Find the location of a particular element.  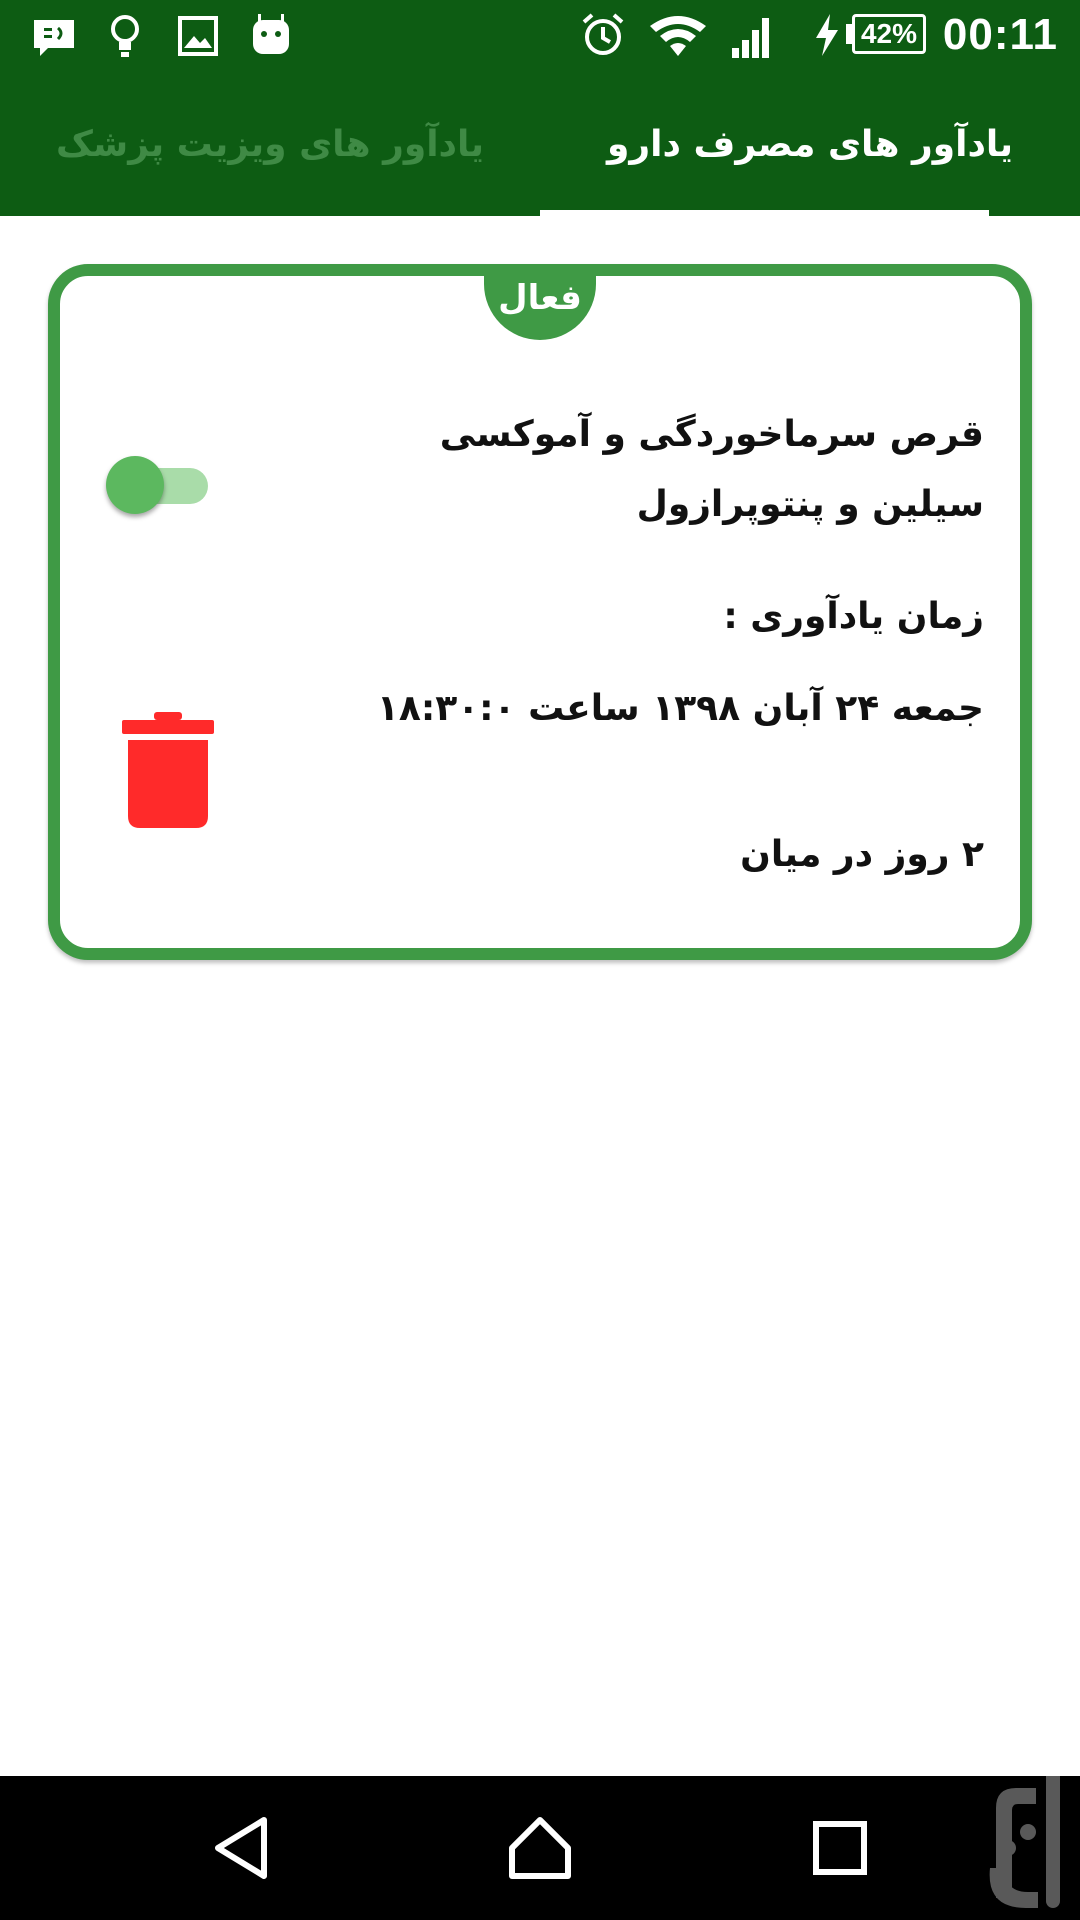

alarm-icon is located at coordinates (603, 34).